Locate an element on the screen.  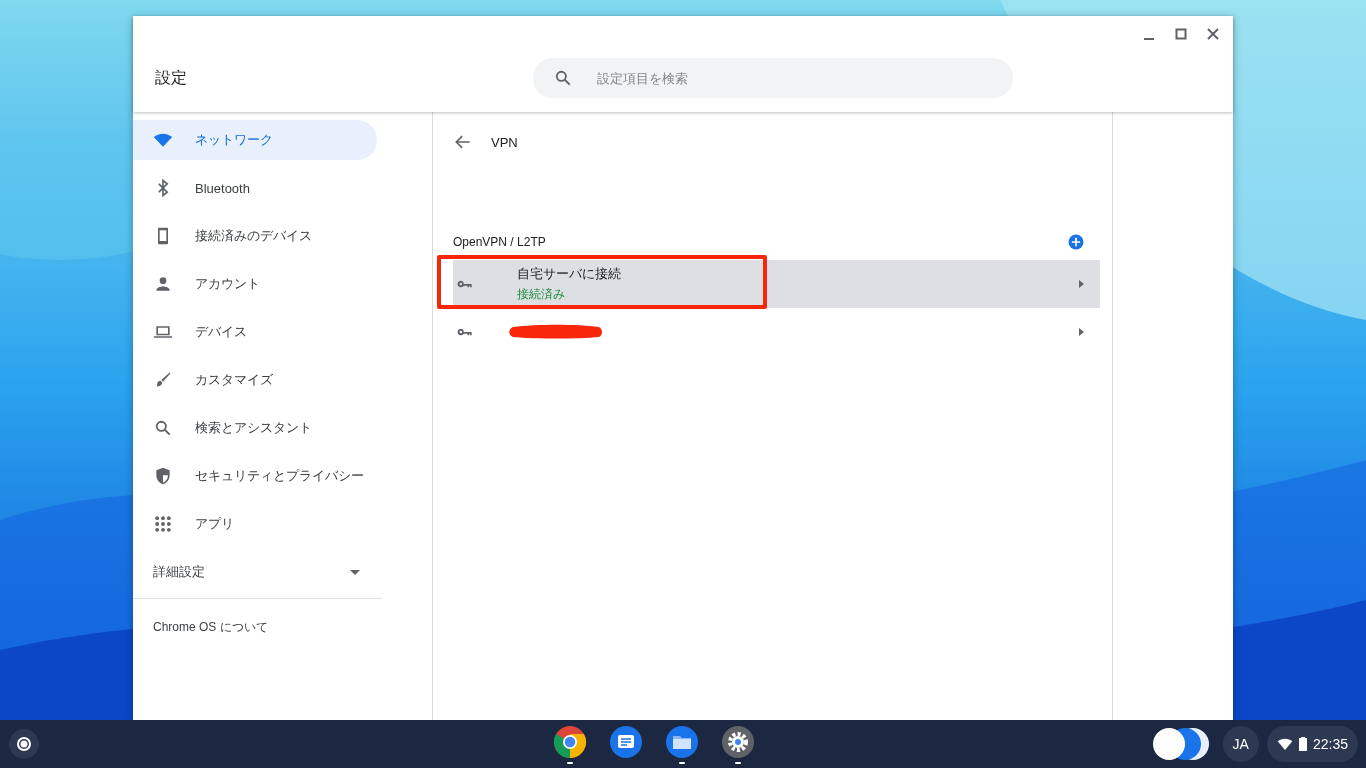
vpn-name: 自宅サーバに接続 is located at coordinates (569, 274).